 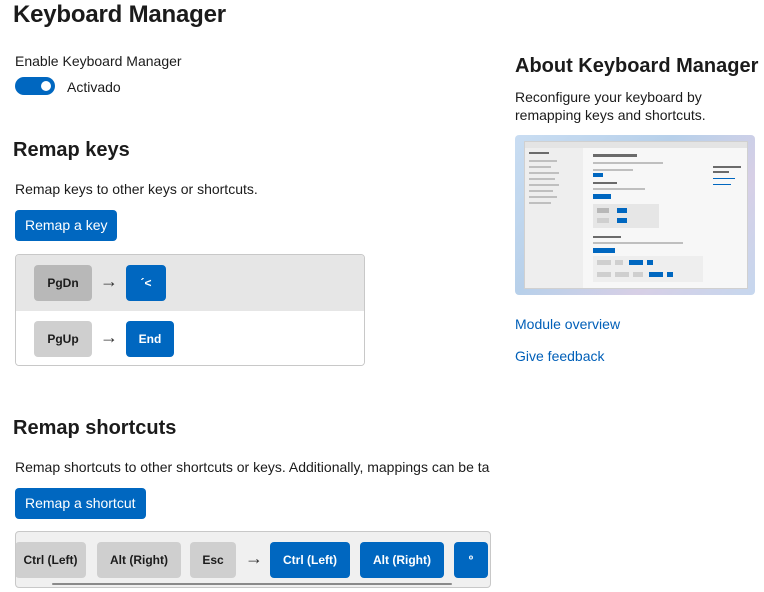 What do you see at coordinates (98, 61) in the screenshot?
I see `enable-label: Enable Keyboard Manager` at bounding box center [98, 61].